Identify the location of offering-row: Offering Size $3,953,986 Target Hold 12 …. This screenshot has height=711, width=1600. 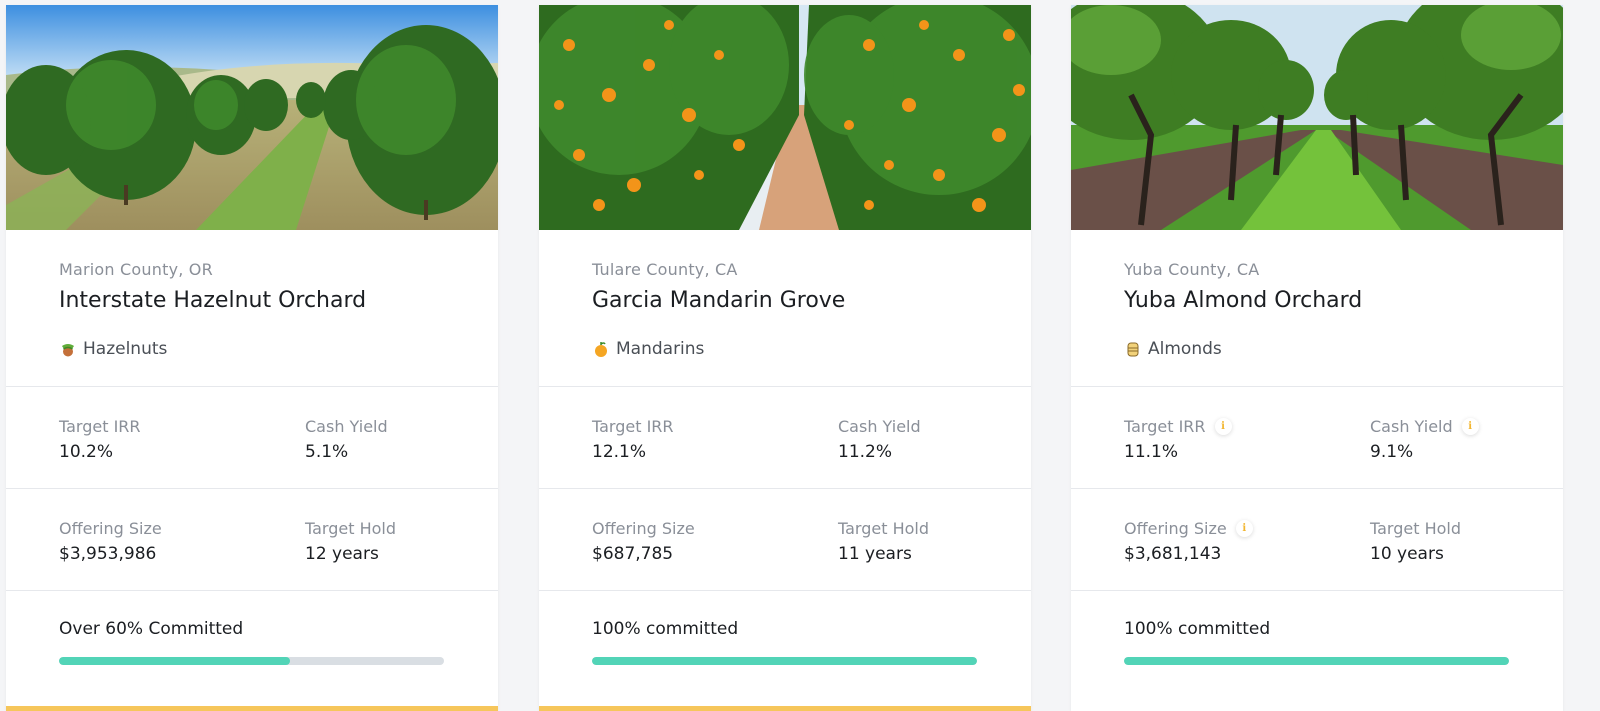
(252, 540).